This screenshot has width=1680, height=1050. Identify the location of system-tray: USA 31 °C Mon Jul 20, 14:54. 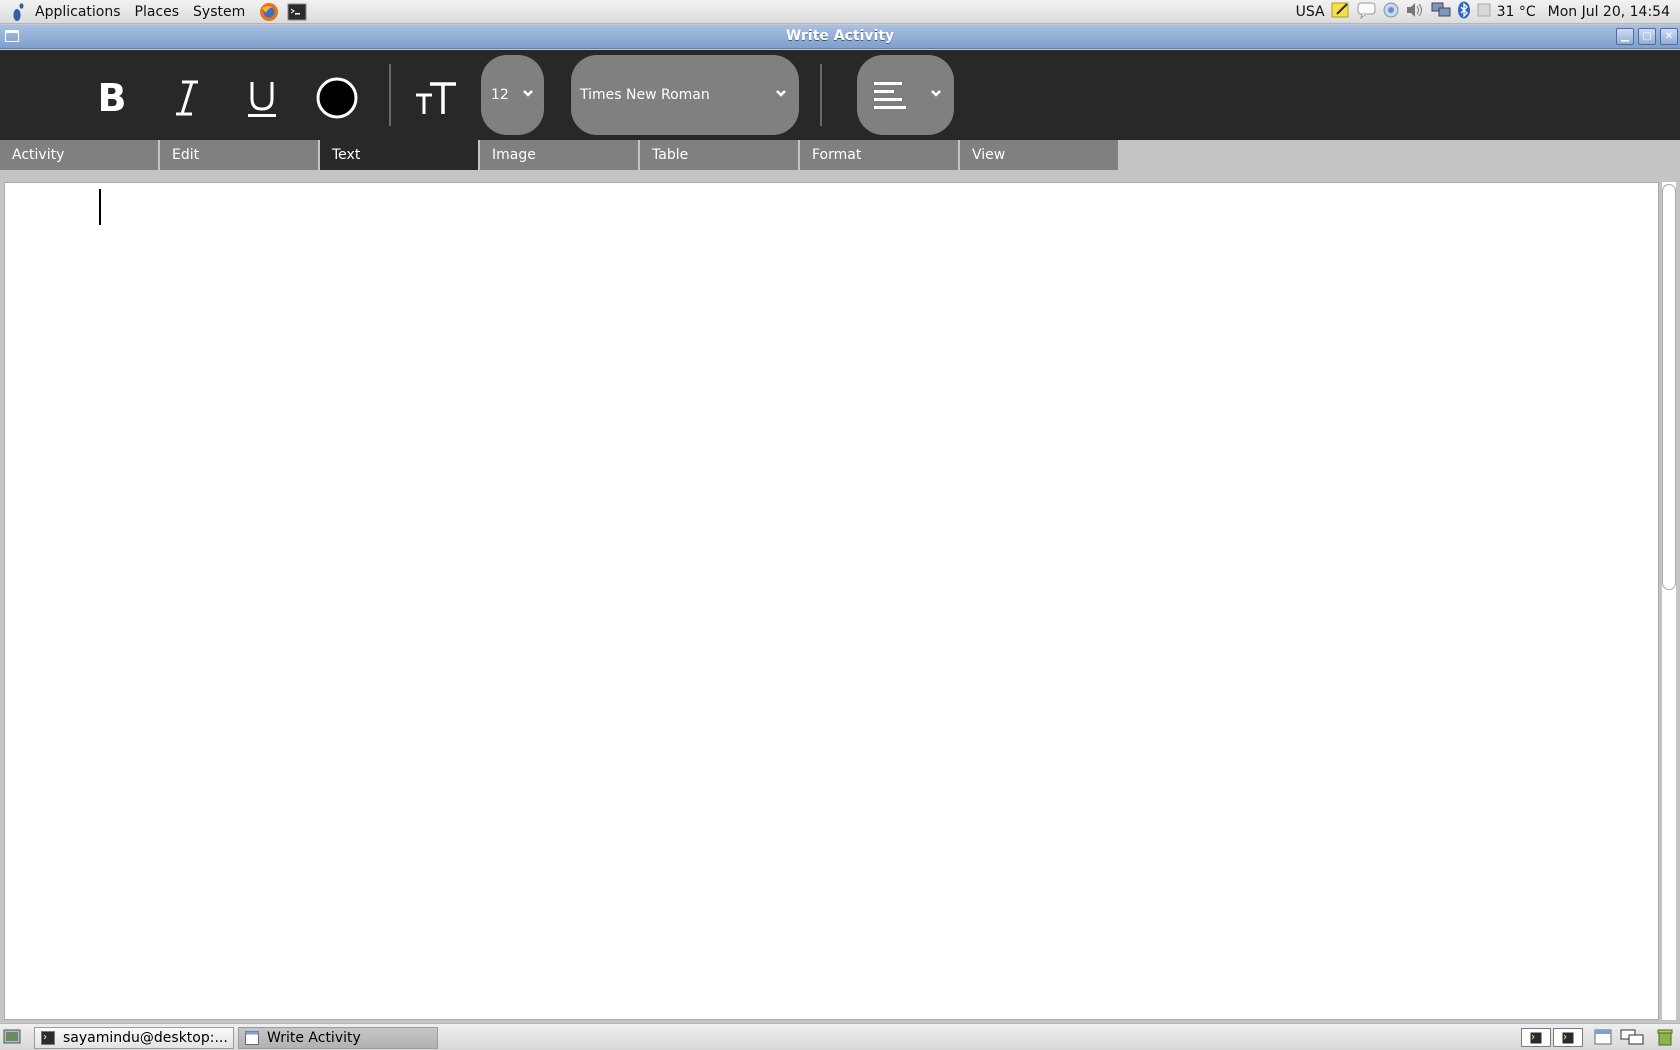
(1488, 12).